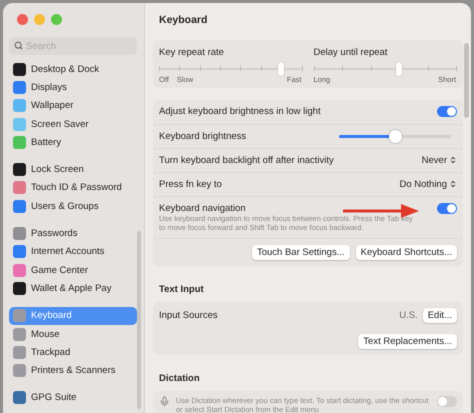 The height and width of the screenshot is (413, 474). What do you see at coordinates (73, 206) in the screenshot?
I see `sidebar-item: Users & Groups` at bounding box center [73, 206].